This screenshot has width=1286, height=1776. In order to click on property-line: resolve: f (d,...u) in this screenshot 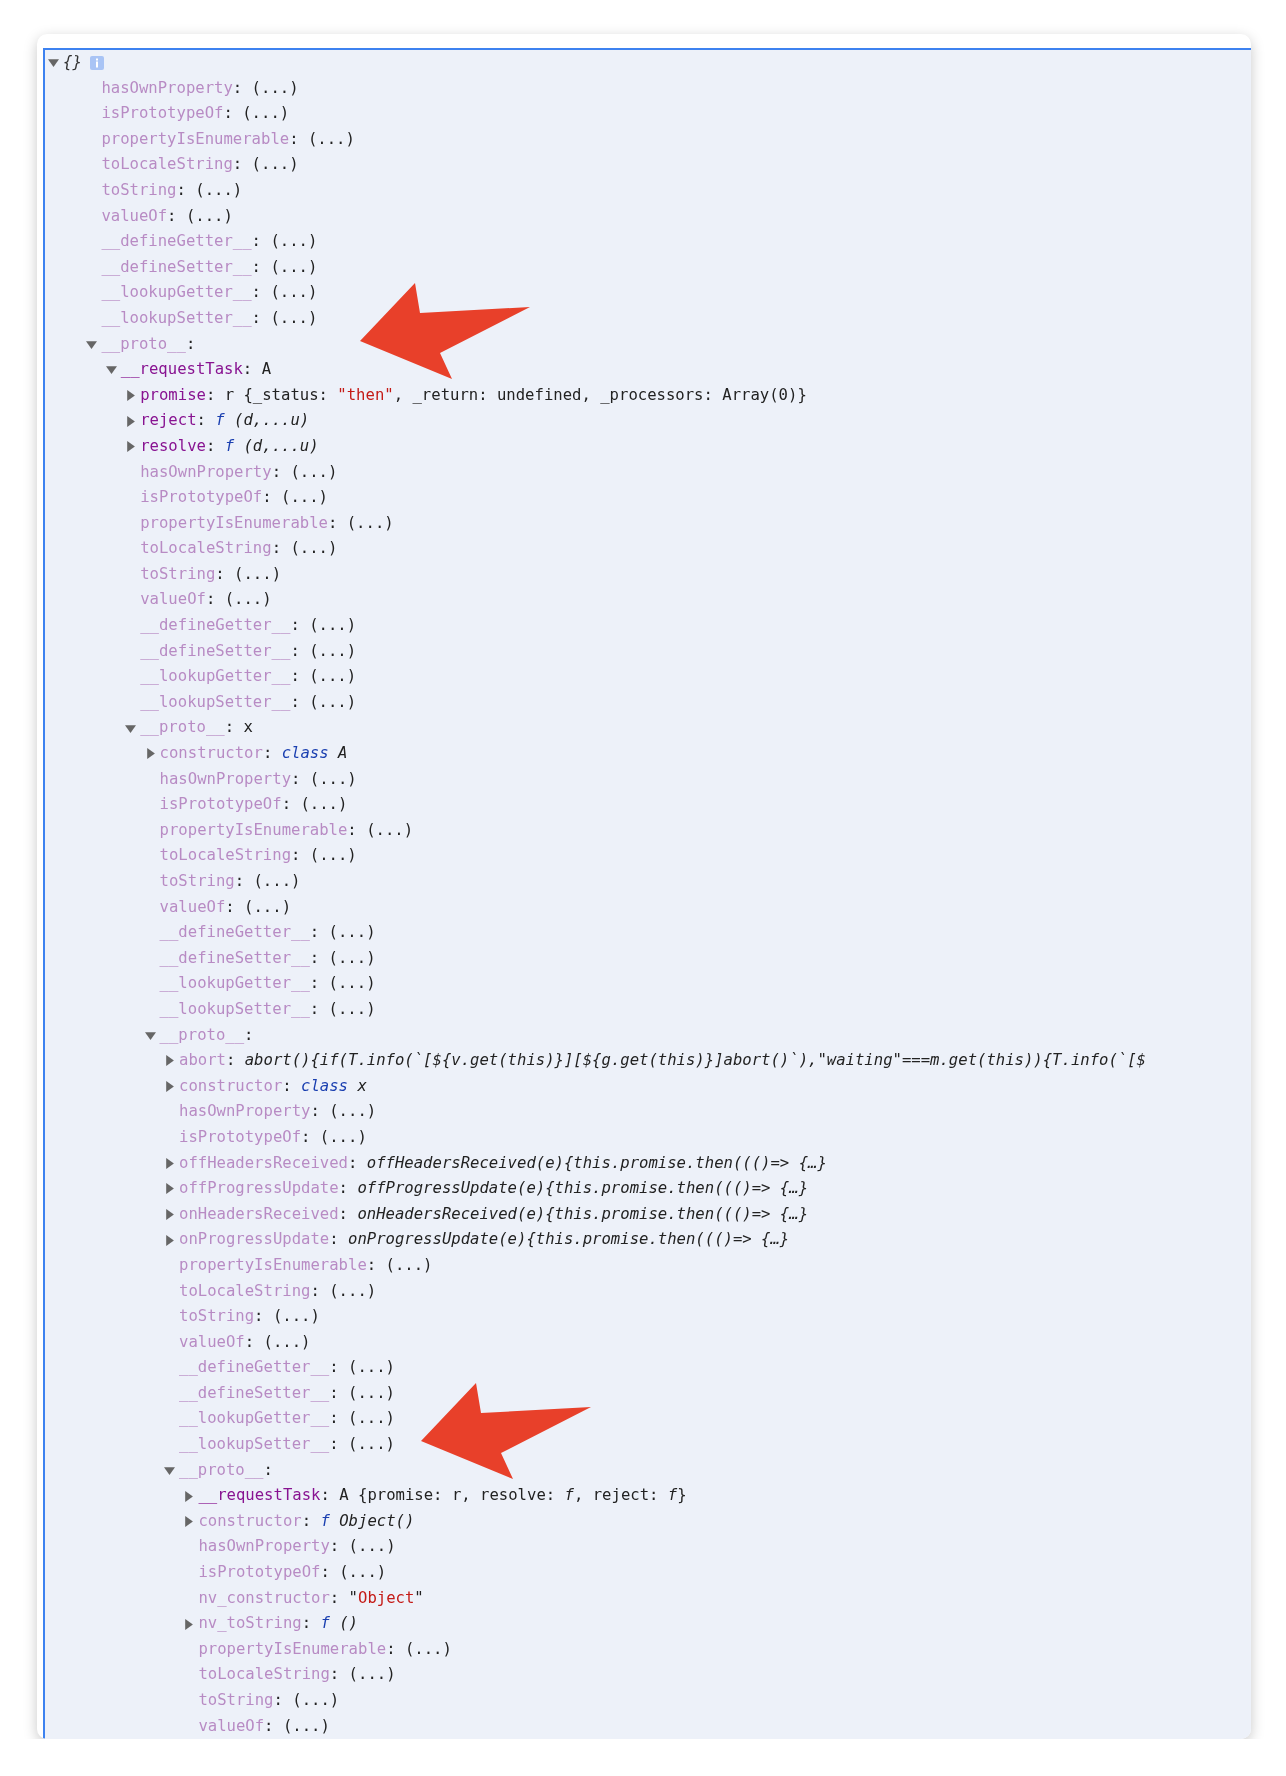, I will do `click(229, 446)`.